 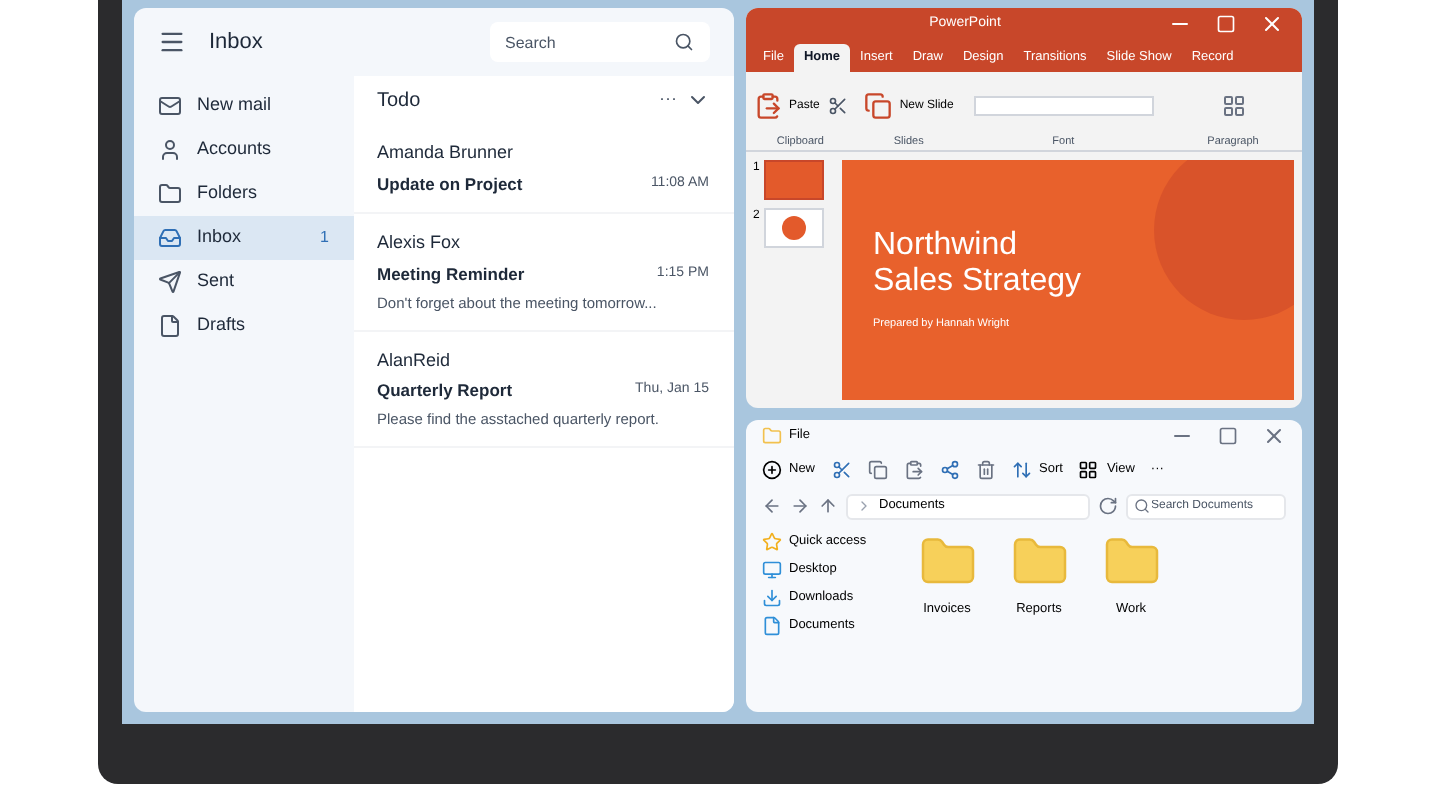 What do you see at coordinates (169, 106) in the screenshot?
I see `mail-icon` at bounding box center [169, 106].